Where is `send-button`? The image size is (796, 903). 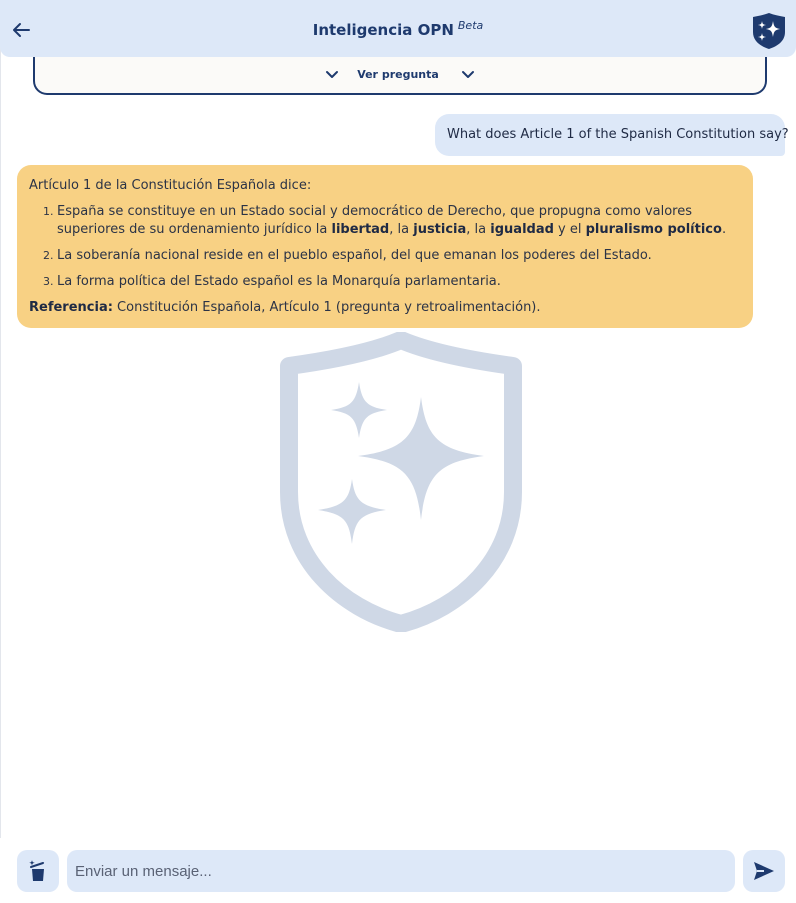
send-button is located at coordinates (764, 871).